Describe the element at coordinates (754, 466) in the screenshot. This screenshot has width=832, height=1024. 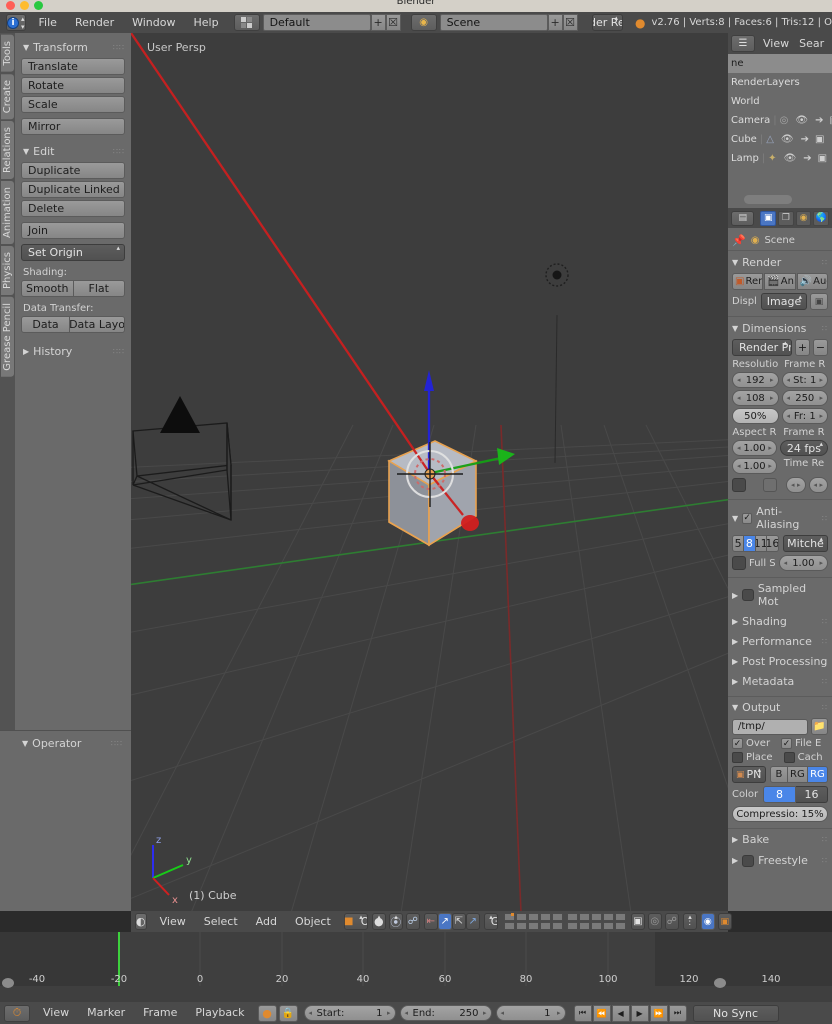
I see `aspect-y-field: 1.00` at that location.